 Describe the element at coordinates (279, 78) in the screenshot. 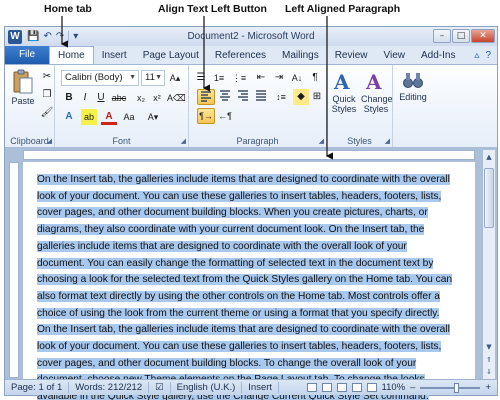

I see `increase-indent-icon: ⇥` at that location.